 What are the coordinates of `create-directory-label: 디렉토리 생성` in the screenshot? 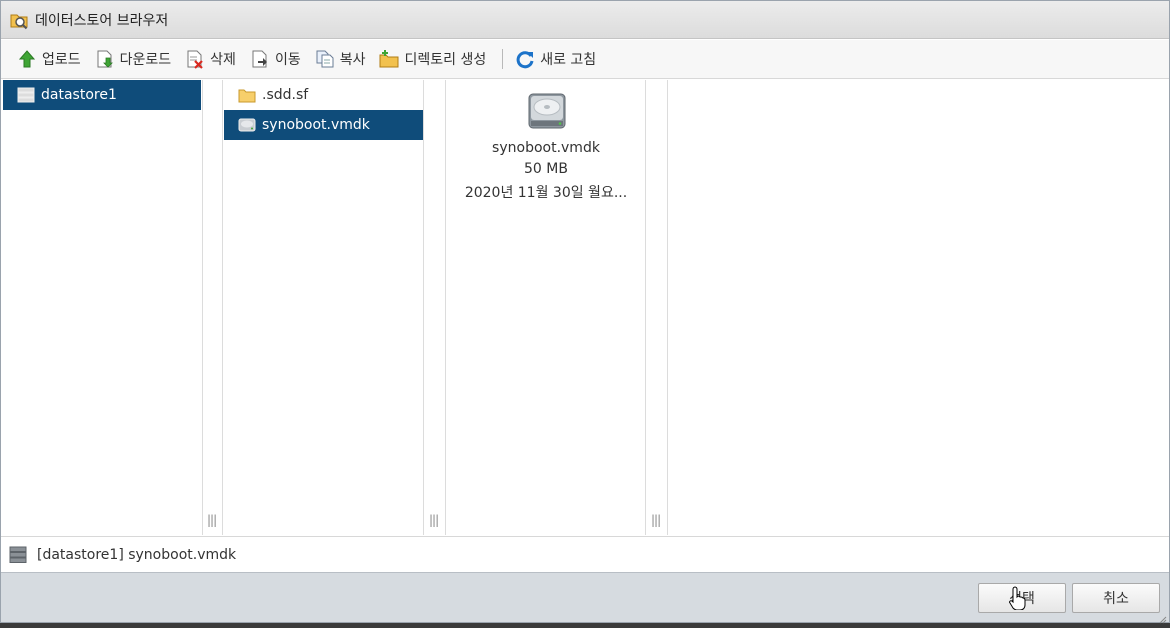 It's located at (445, 60).